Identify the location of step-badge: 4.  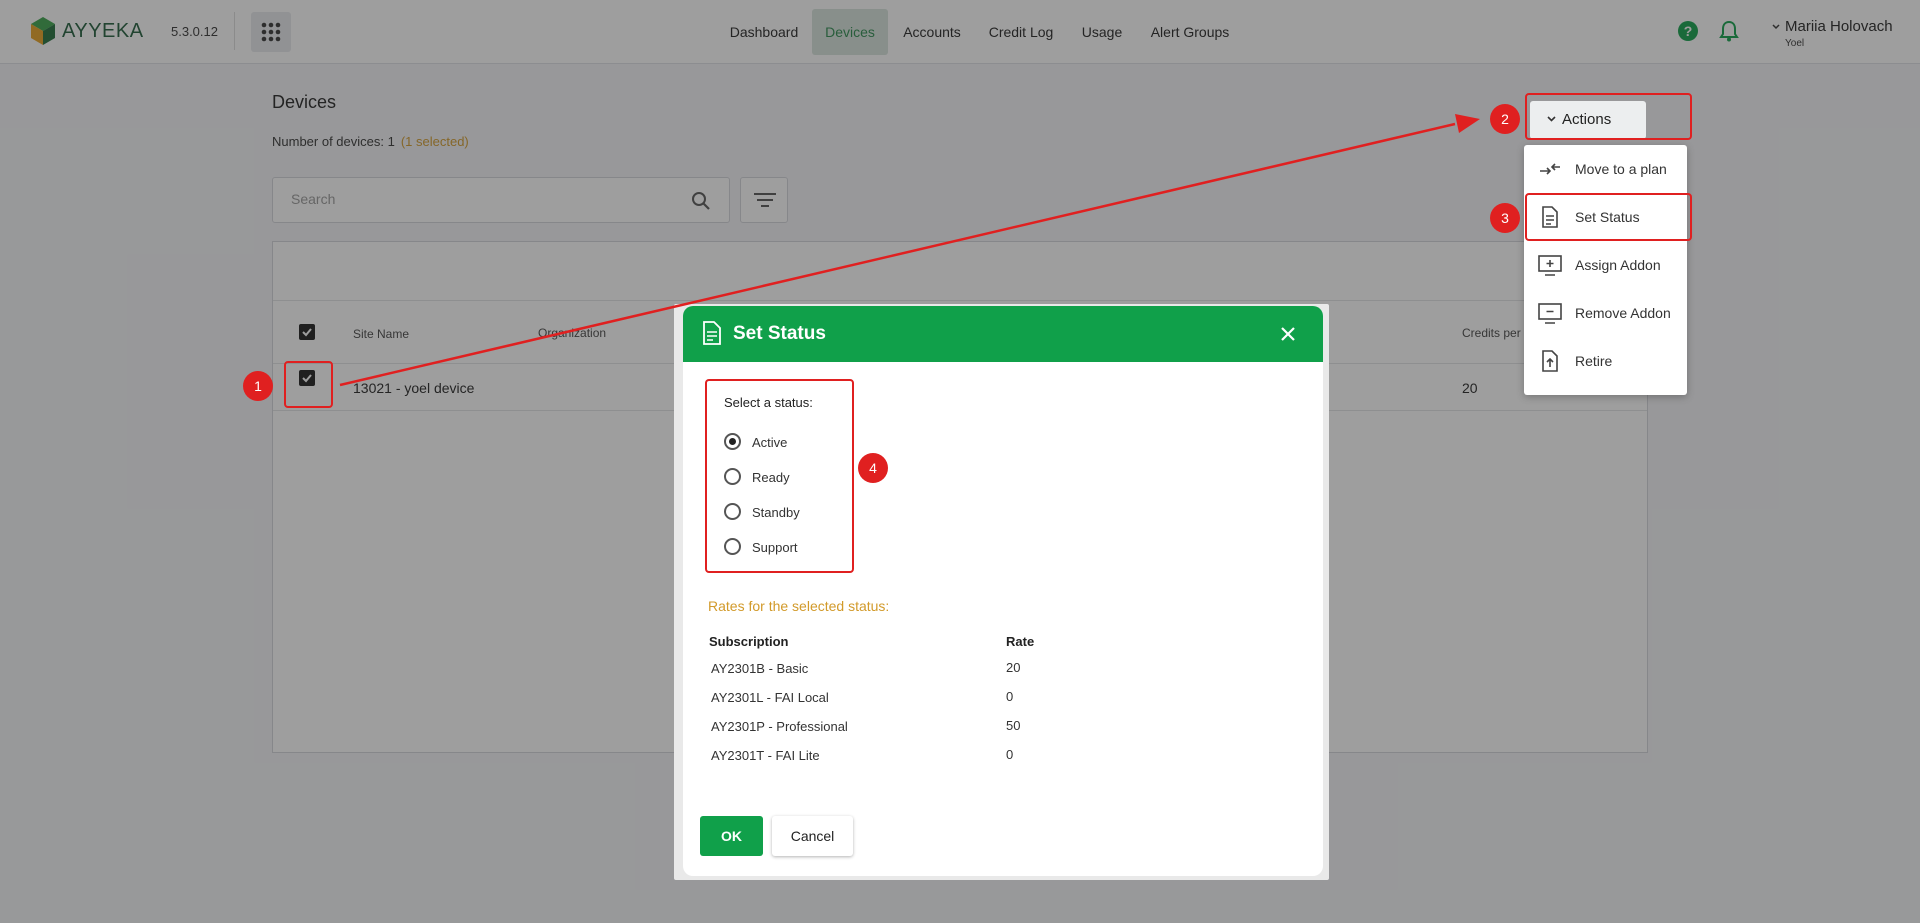
(873, 468).